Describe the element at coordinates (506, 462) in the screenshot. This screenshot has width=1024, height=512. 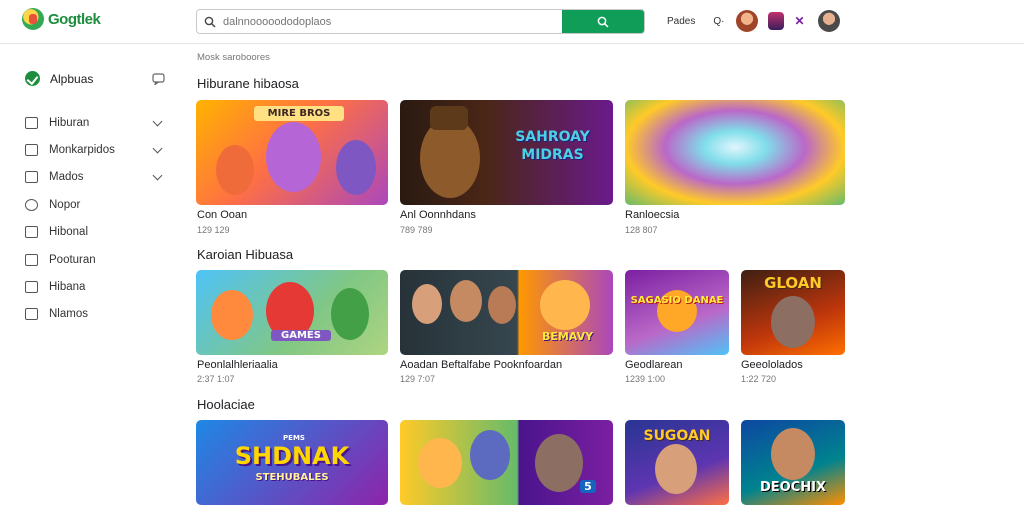
I see `game-card: 5` at that location.